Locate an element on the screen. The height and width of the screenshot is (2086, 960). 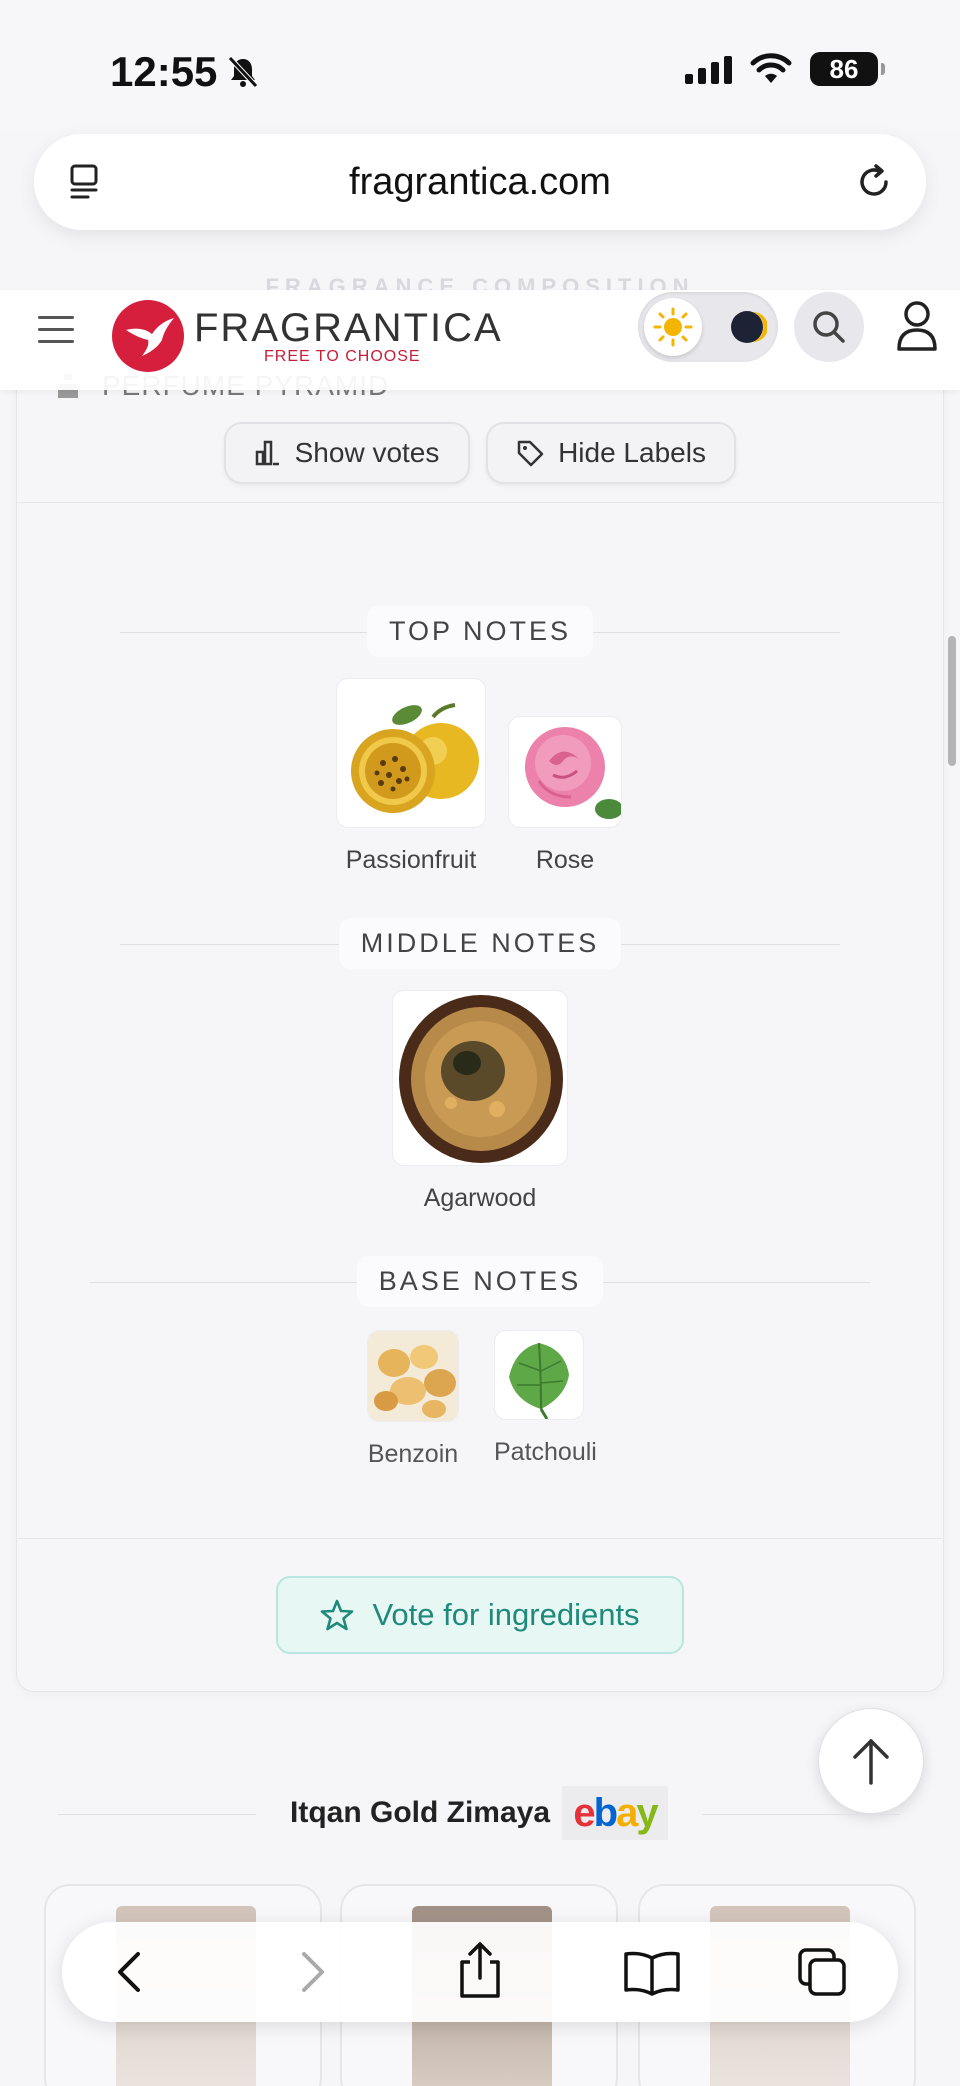
fragrantica-logo-mark is located at coordinates (148, 336).